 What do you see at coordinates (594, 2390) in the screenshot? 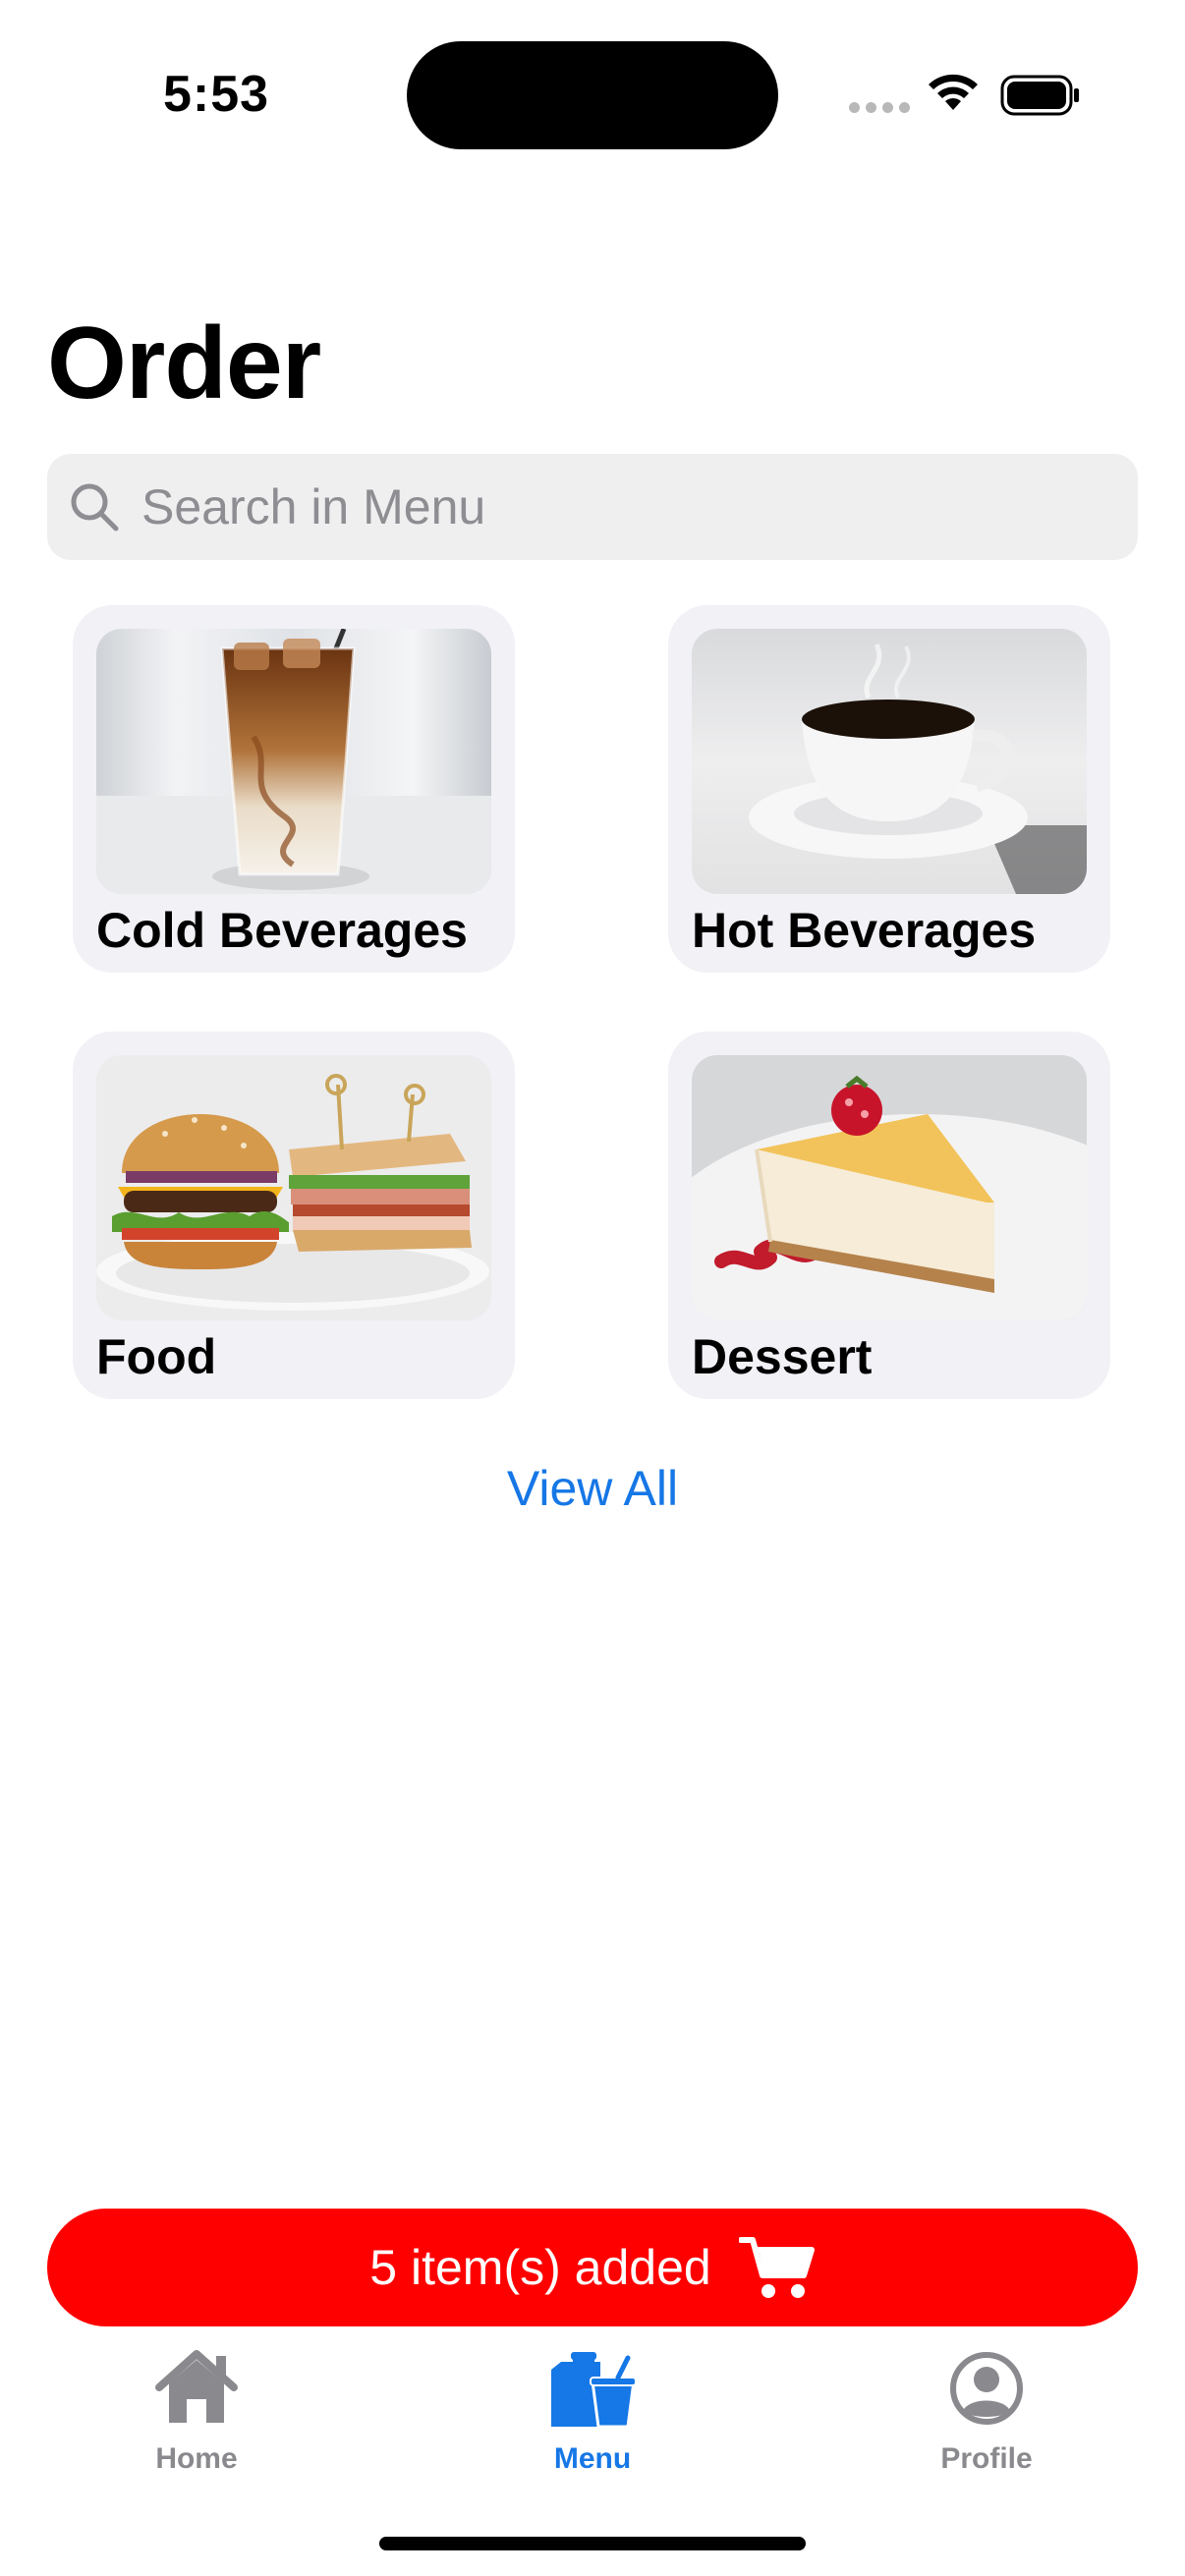
I see `menu-bag-cup-icon` at bounding box center [594, 2390].